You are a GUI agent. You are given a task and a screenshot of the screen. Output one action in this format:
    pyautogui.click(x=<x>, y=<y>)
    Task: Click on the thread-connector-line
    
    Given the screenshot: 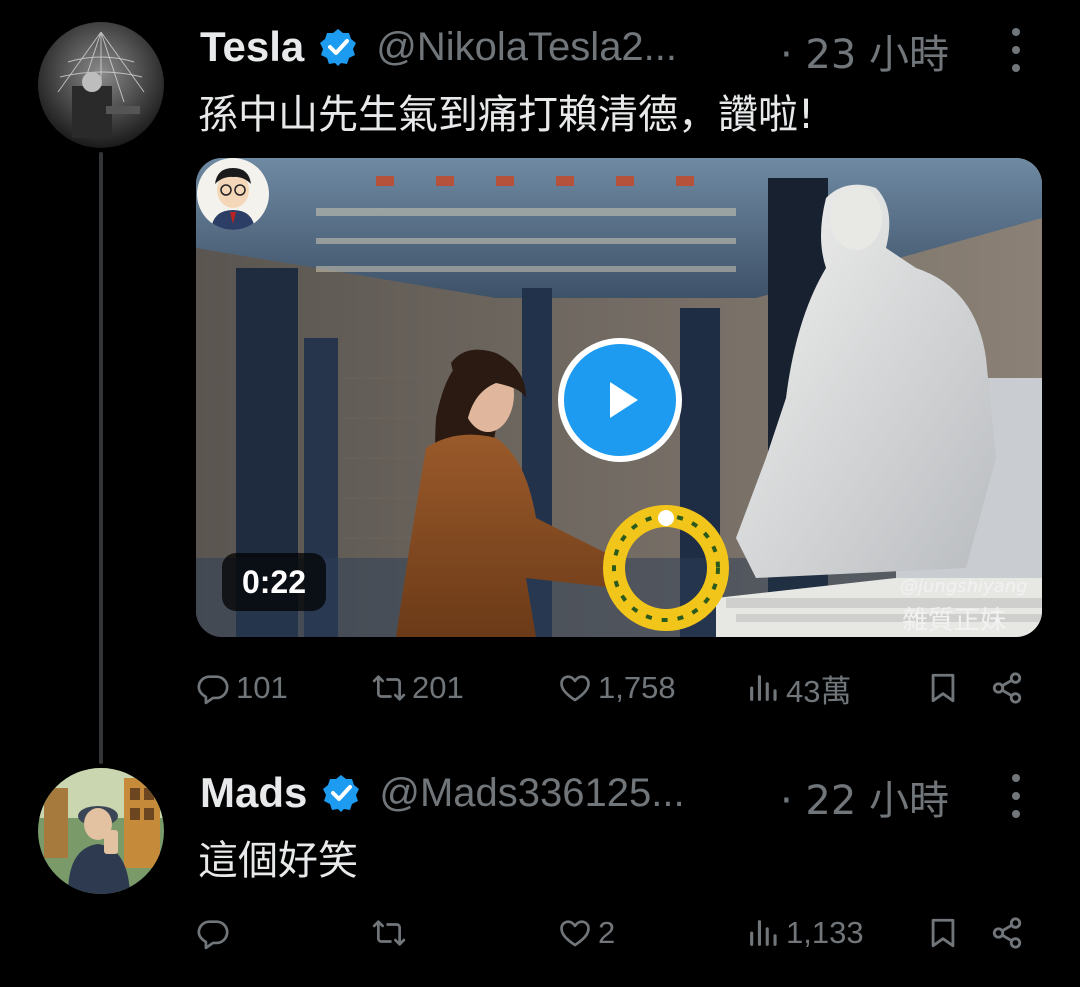 What is the action you would take?
    pyautogui.click(x=101, y=458)
    